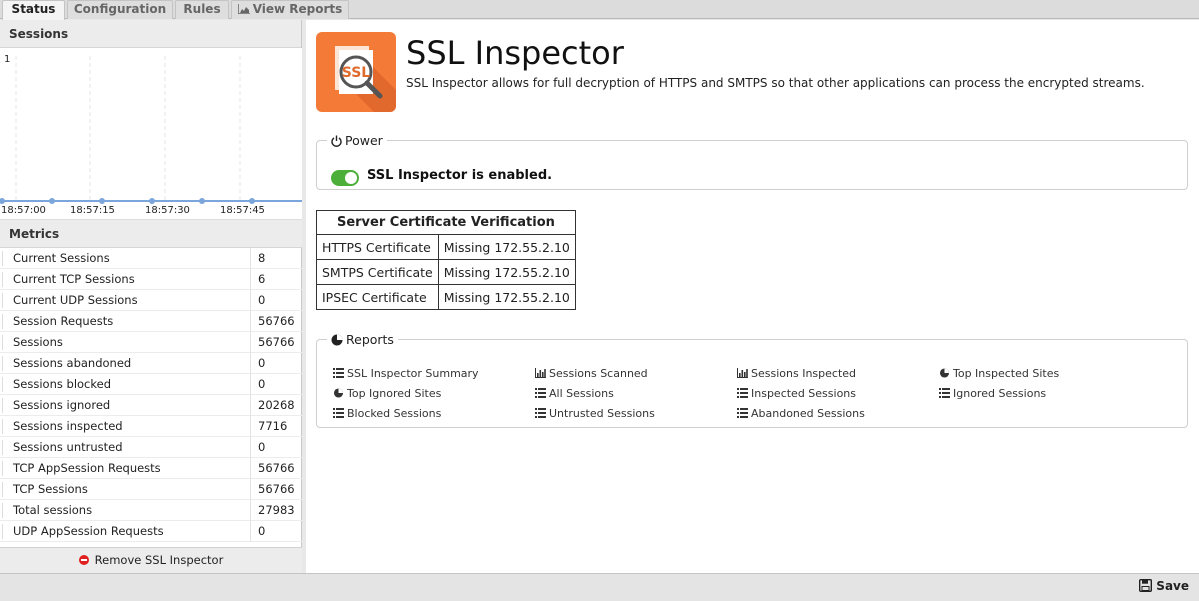 The image size is (1199, 601). Describe the element at coordinates (796, 393) in the screenshot. I see `report-link: Inspected Sessions` at that location.